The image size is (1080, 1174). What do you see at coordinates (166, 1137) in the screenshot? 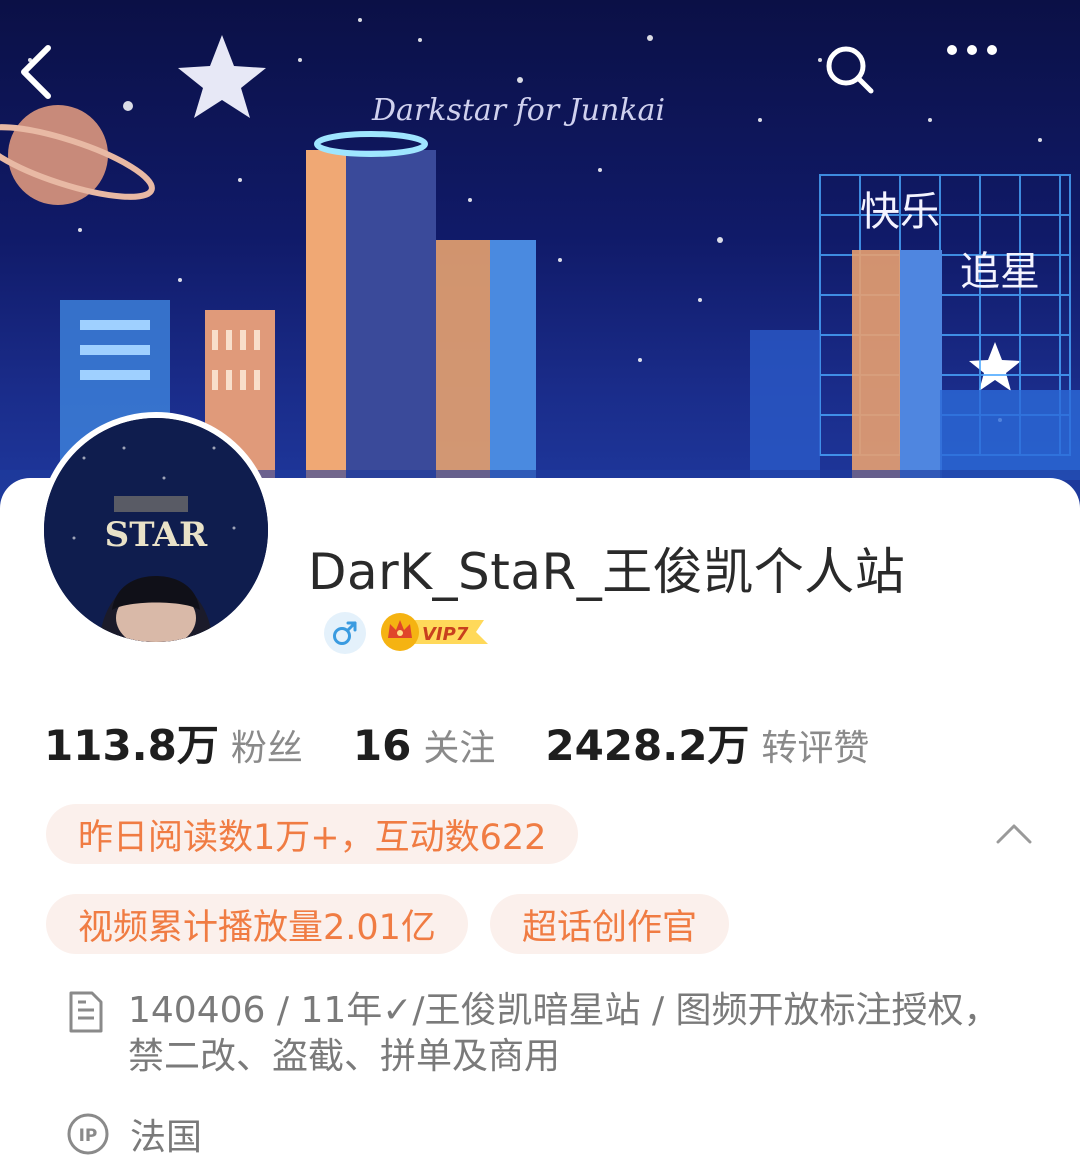
I see `ip-location: 法国` at bounding box center [166, 1137].